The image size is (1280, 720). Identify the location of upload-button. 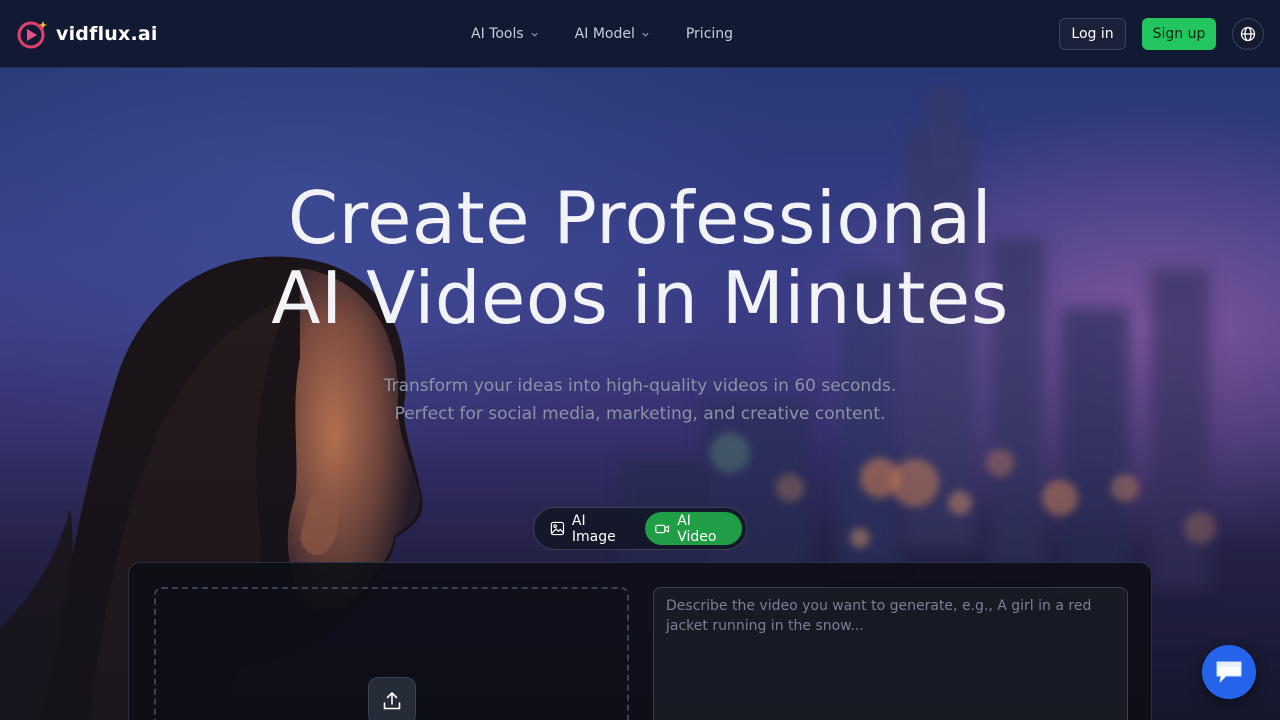
(392, 698).